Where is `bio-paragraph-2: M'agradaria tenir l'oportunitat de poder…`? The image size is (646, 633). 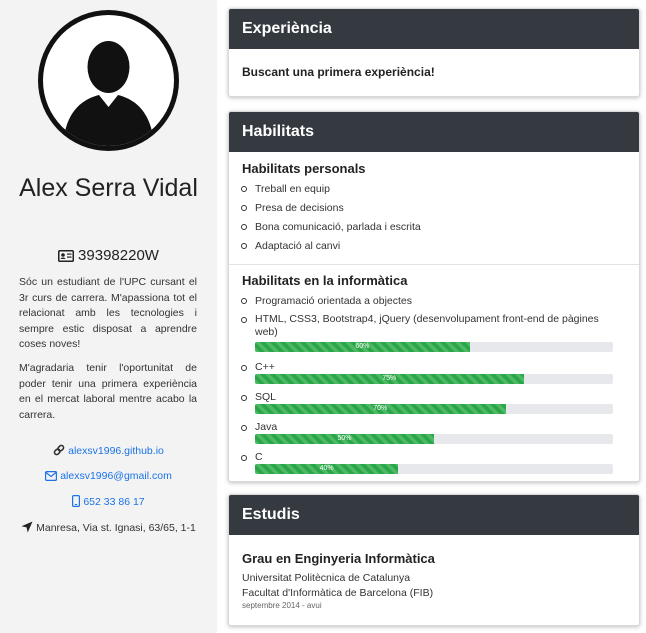 bio-paragraph-2: M'agradaria tenir l'oportunitat de poder… is located at coordinates (108, 391).